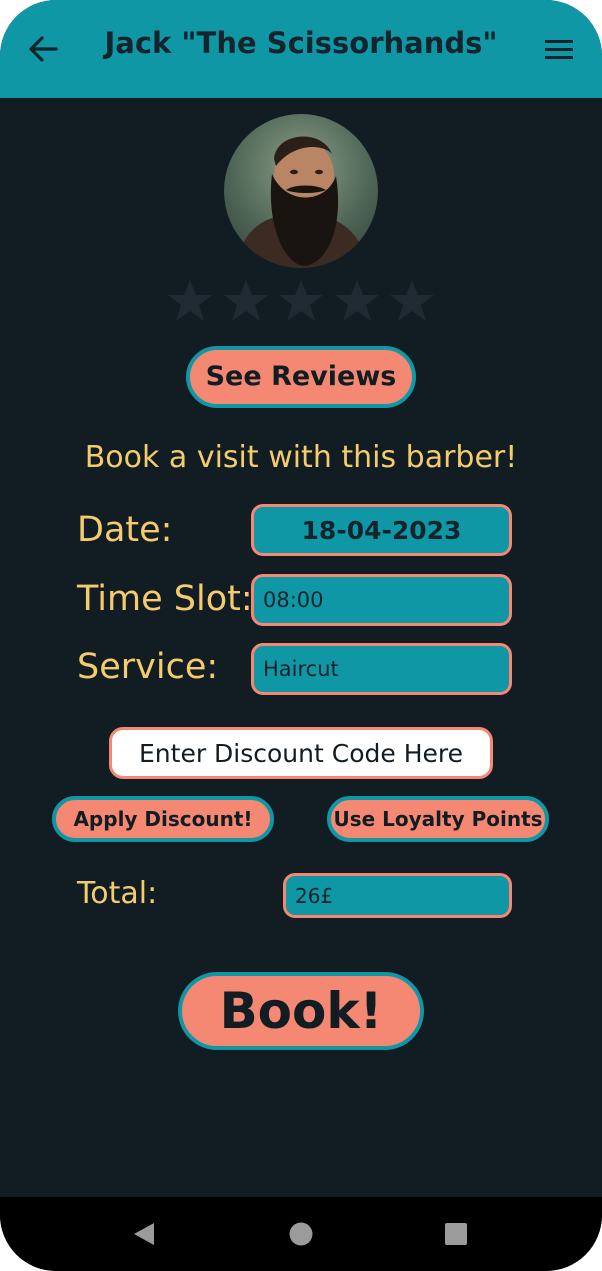 This screenshot has width=602, height=1271. Describe the element at coordinates (43, 49) in the screenshot. I see `arrow-left-icon` at that location.